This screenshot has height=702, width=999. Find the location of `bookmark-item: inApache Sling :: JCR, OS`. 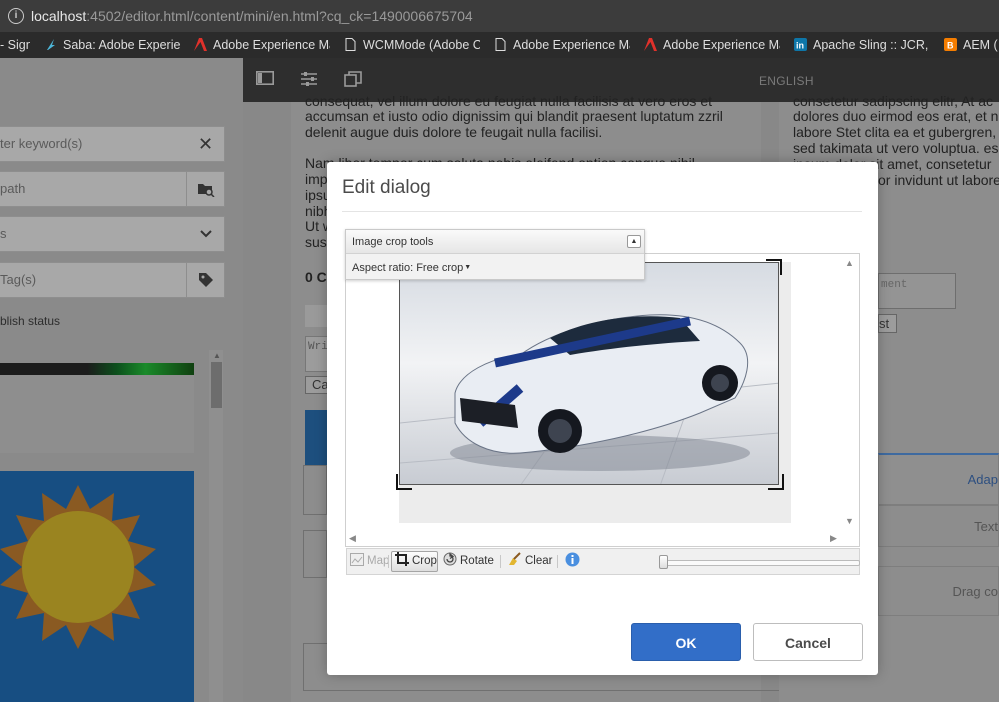

bookmark-item: inApache Sling :: JCR, OS is located at coordinates (862, 45).